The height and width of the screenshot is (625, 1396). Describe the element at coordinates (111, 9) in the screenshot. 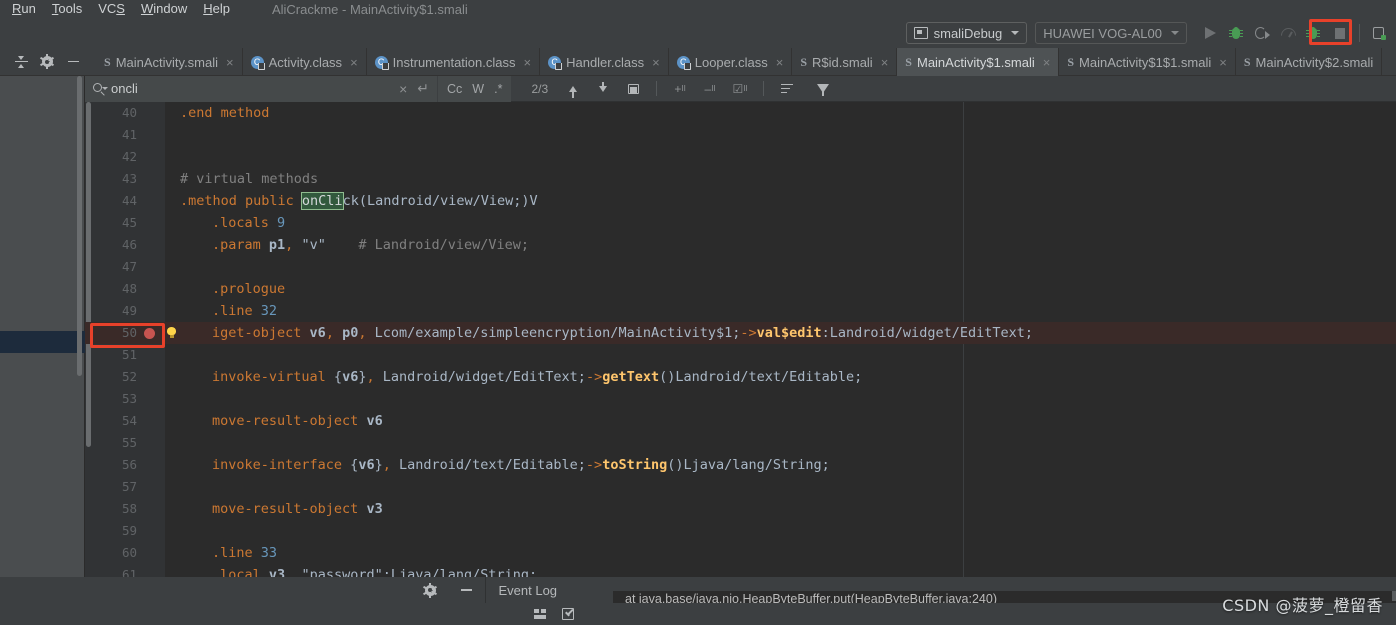

I see `menu-item-vcs: VCS` at that location.